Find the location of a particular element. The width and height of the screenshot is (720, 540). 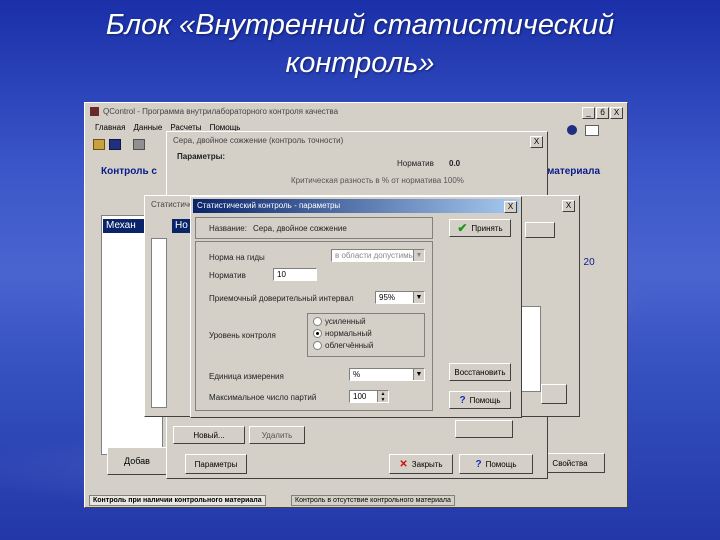

norm-type-label: Норма на гиды is located at coordinates (237, 257).